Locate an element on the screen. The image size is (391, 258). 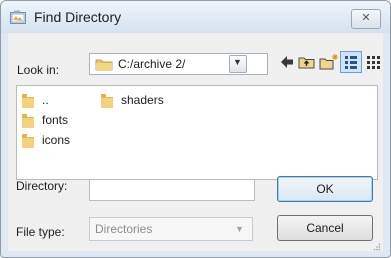
look-in-combobox: C:/archive 2/ ▼ is located at coordinates (178, 64).